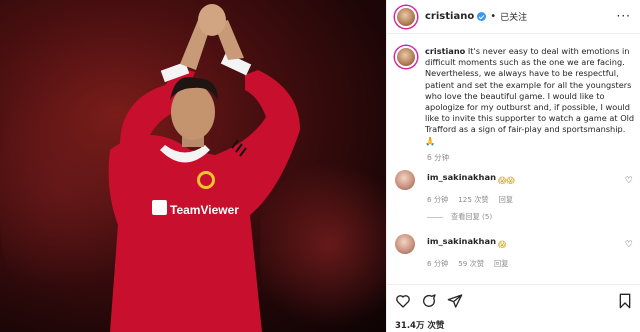  Describe the element at coordinates (430, 140) in the screenshot. I see `pray-emoji: 🙏` at that location.